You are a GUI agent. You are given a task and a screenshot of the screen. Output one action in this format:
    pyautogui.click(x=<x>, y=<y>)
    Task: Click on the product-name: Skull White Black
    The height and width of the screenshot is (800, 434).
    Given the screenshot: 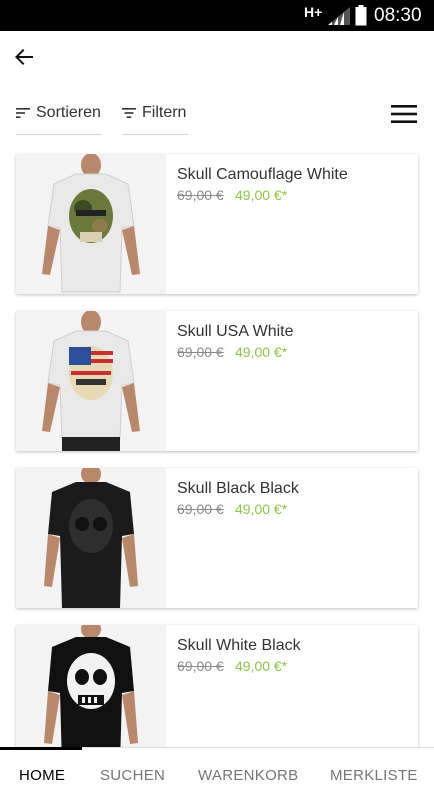 What is the action you would take?
    pyautogui.click(x=239, y=645)
    